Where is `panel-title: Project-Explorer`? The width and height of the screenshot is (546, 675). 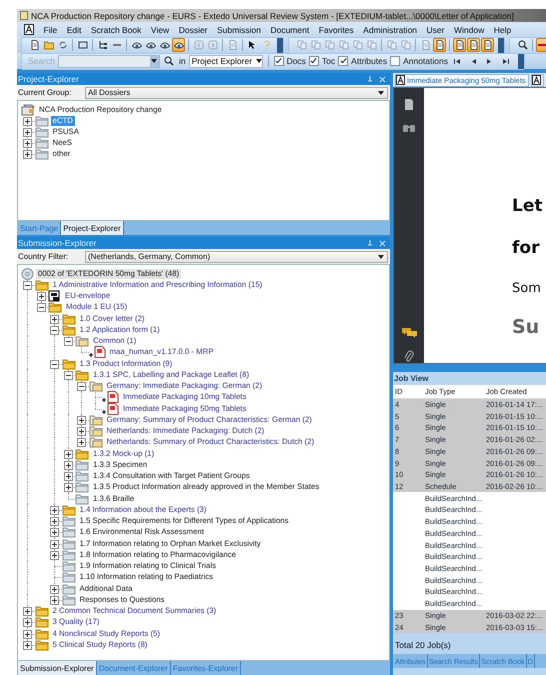
panel-title: Project-Explorer is located at coordinates (48, 79).